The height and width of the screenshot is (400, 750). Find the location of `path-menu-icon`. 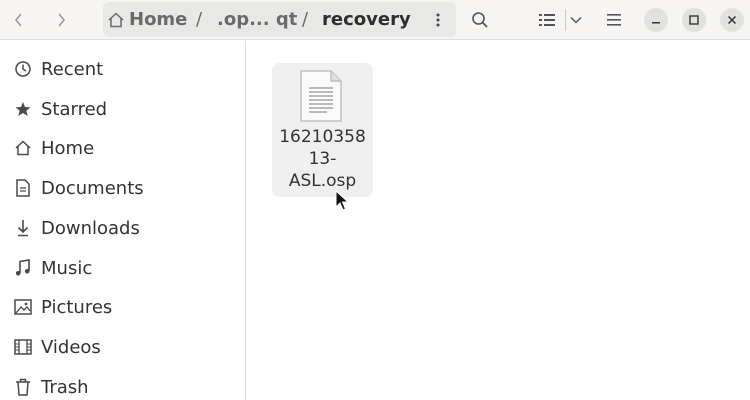

path-menu-icon is located at coordinates (438, 19).